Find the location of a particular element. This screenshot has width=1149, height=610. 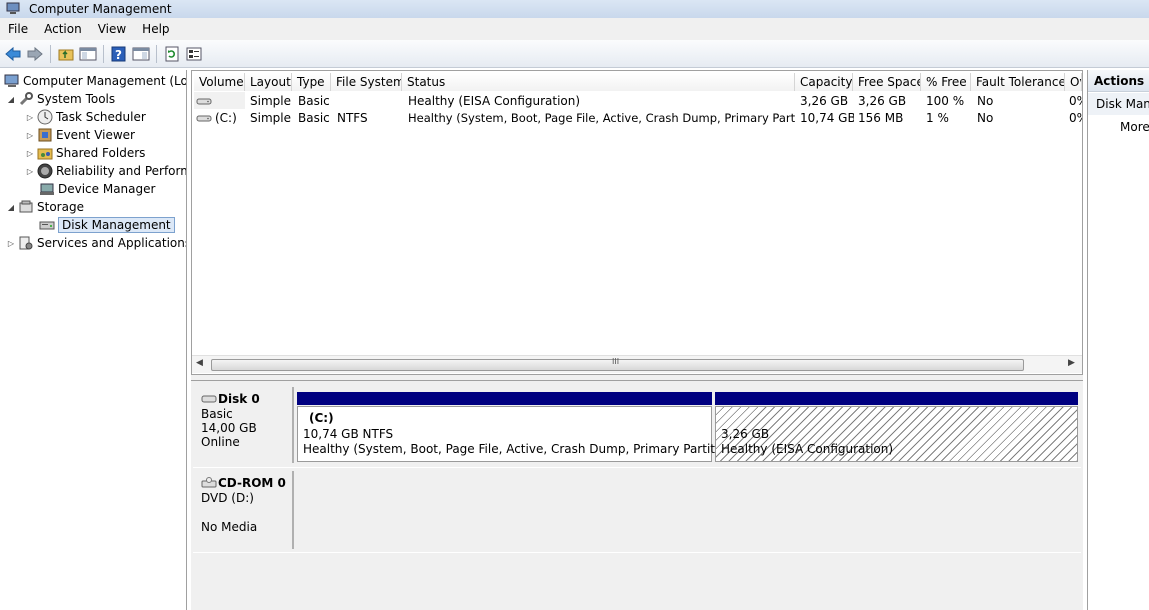

tree-item-reliability: ▷ Reliability and Performa is located at coordinates (106, 171).